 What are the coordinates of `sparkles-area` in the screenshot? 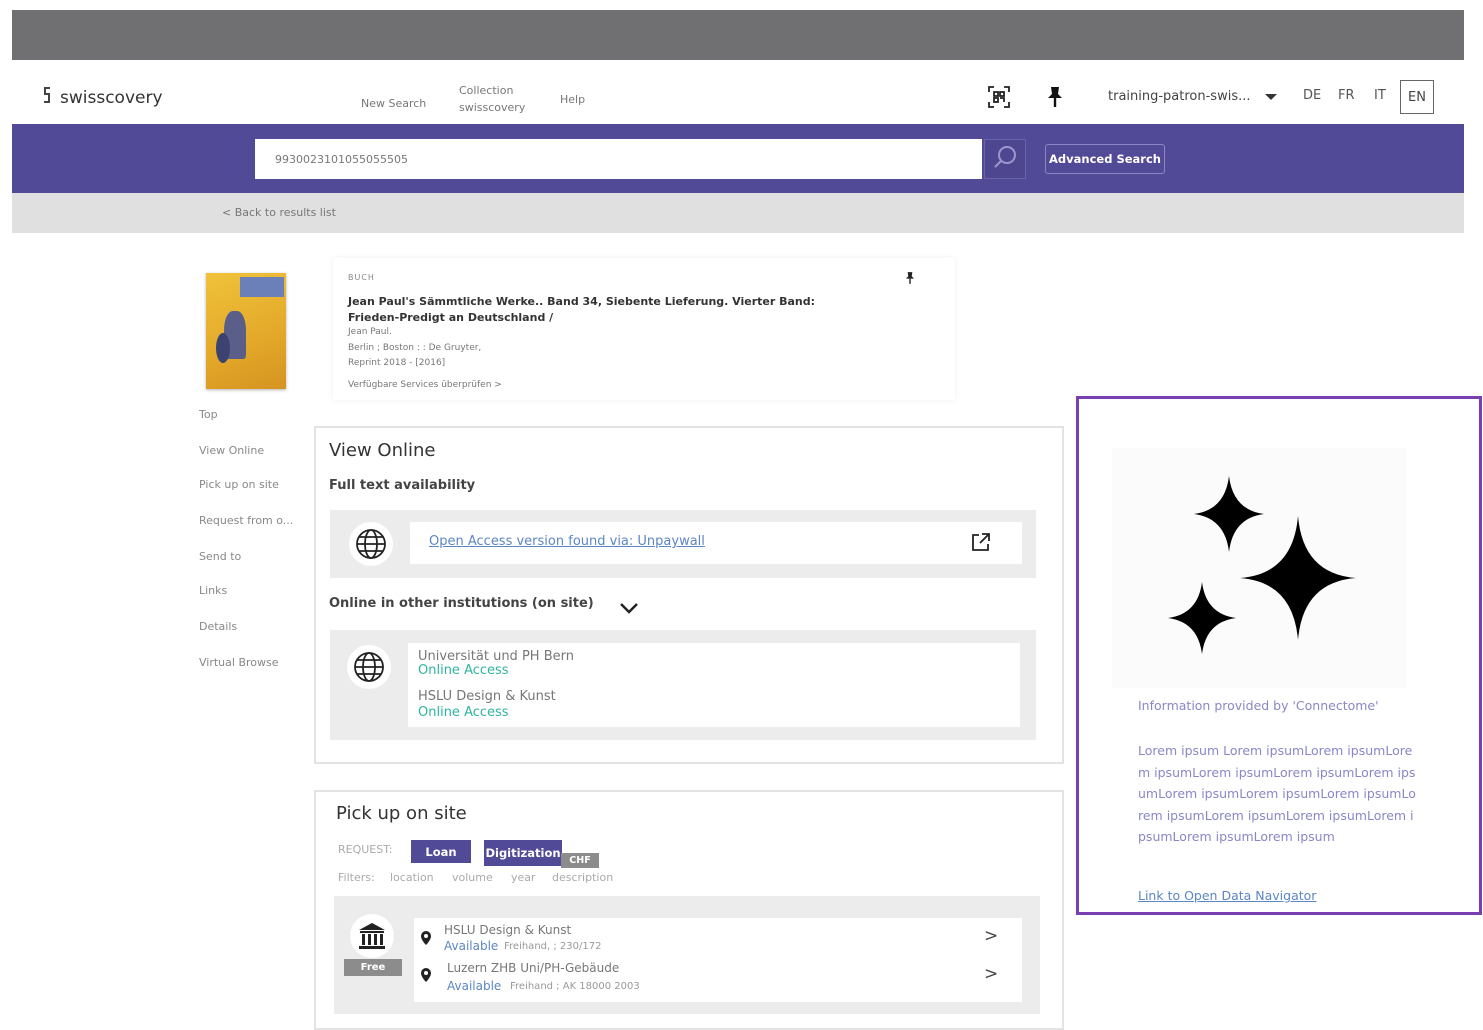 It's located at (1259, 568).